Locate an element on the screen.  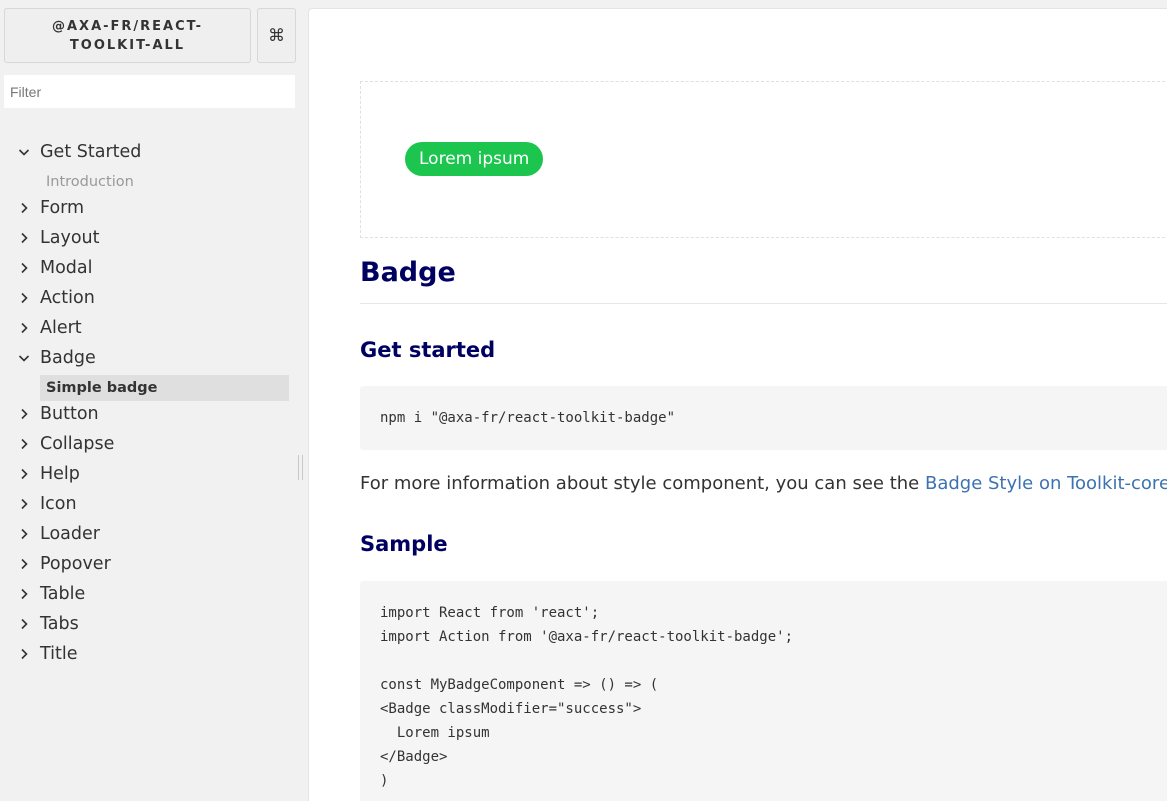
component-preview: Lorem ipsum is located at coordinates (763, 159).